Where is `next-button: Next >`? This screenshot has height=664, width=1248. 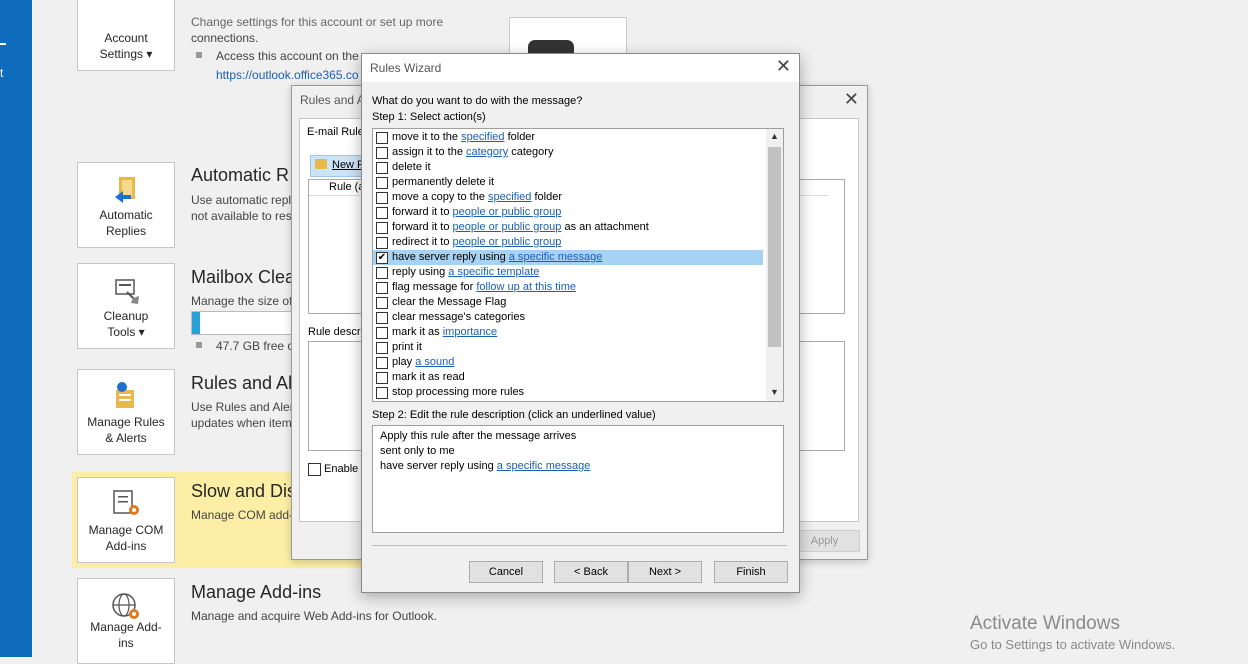 next-button: Next > is located at coordinates (665, 572).